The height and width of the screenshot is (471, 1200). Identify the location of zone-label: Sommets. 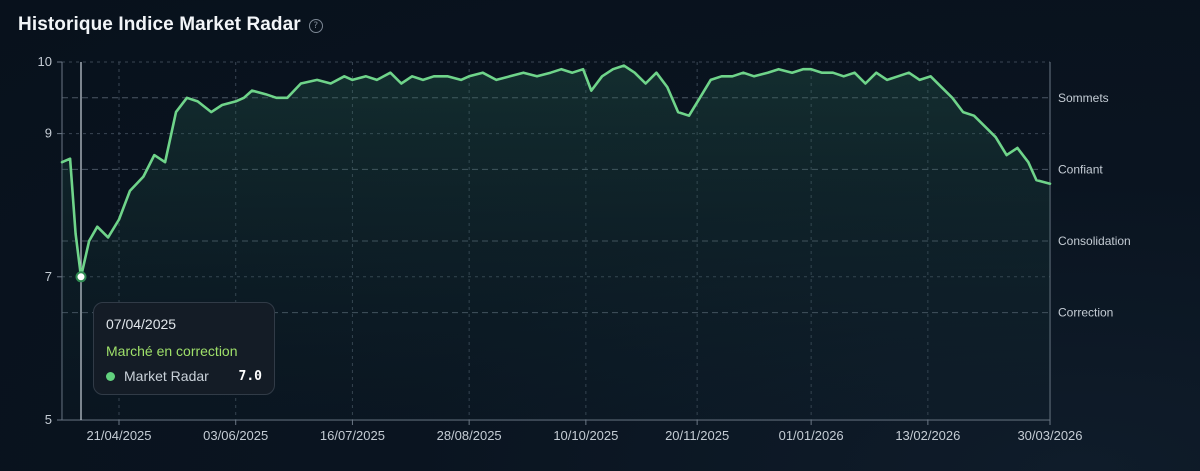
(1083, 98).